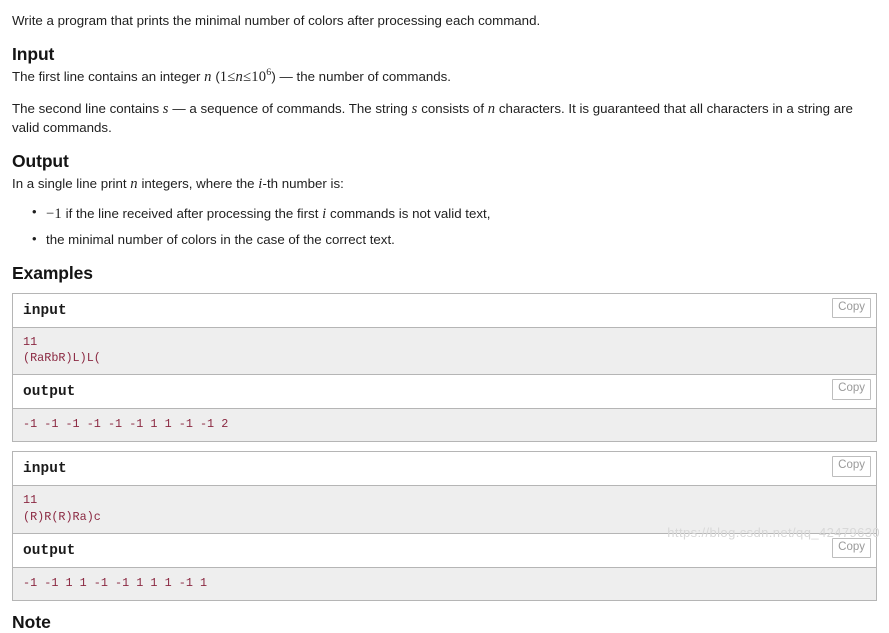 This screenshot has height=633, width=889. What do you see at coordinates (198, 184) in the screenshot?
I see `output-p1-text-b: integers, where the` at bounding box center [198, 184].